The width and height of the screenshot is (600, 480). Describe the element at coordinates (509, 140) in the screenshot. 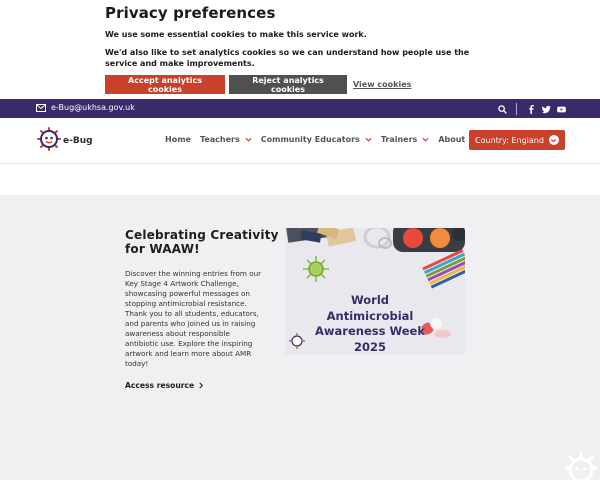

I see `country-label: Country: England` at that location.